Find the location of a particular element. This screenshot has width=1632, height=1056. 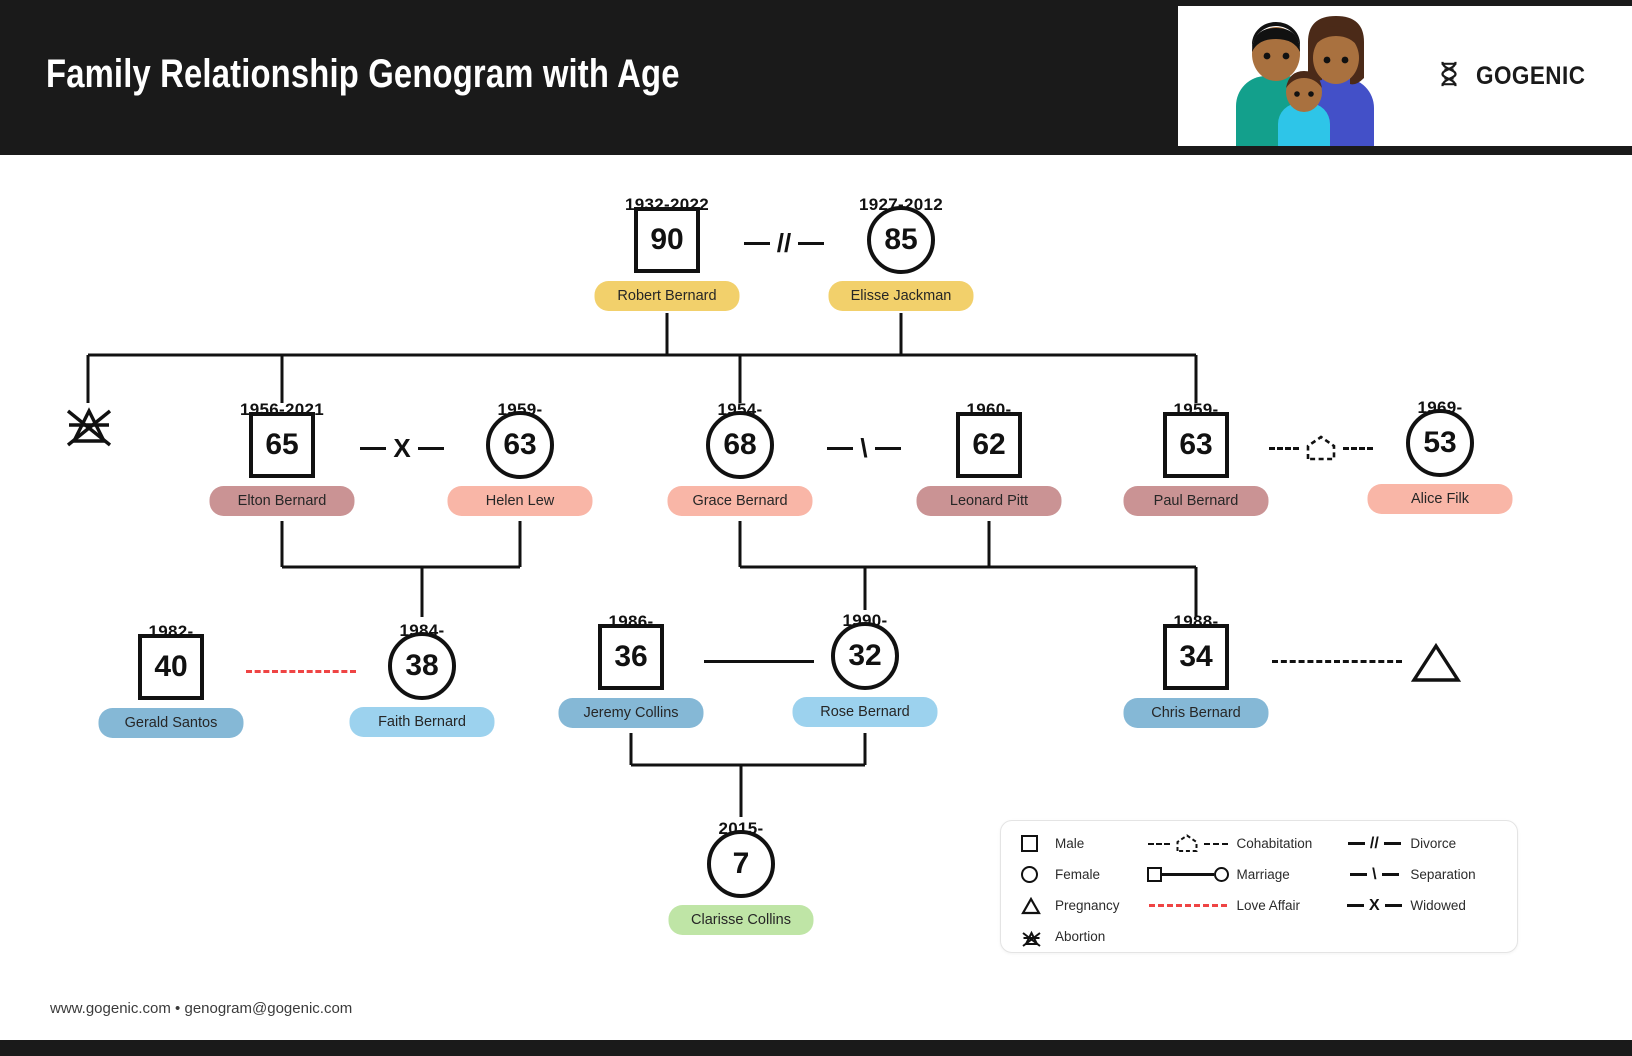

person-name-label: Alice Filk is located at coordinates (1440, 499).